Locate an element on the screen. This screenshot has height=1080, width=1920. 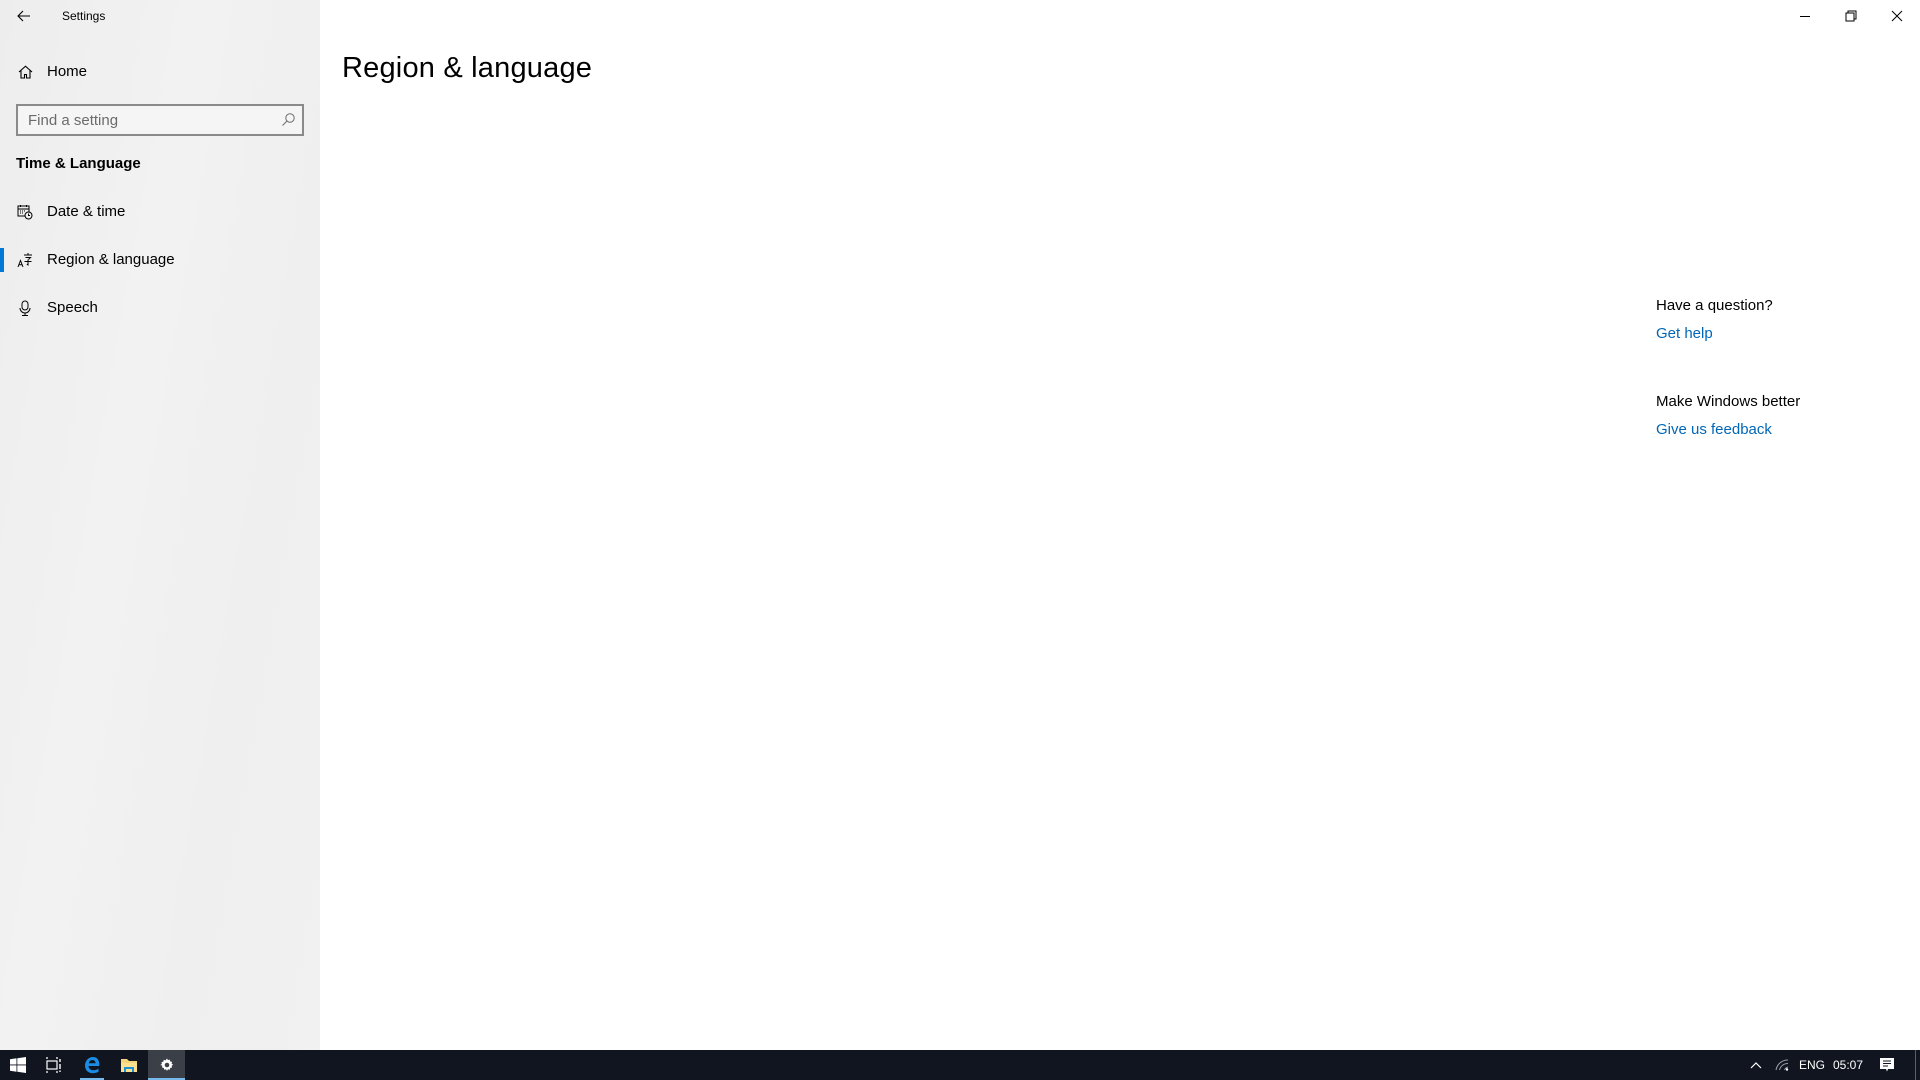
taskbar-app-settings is located at coordinates (166, 1065).